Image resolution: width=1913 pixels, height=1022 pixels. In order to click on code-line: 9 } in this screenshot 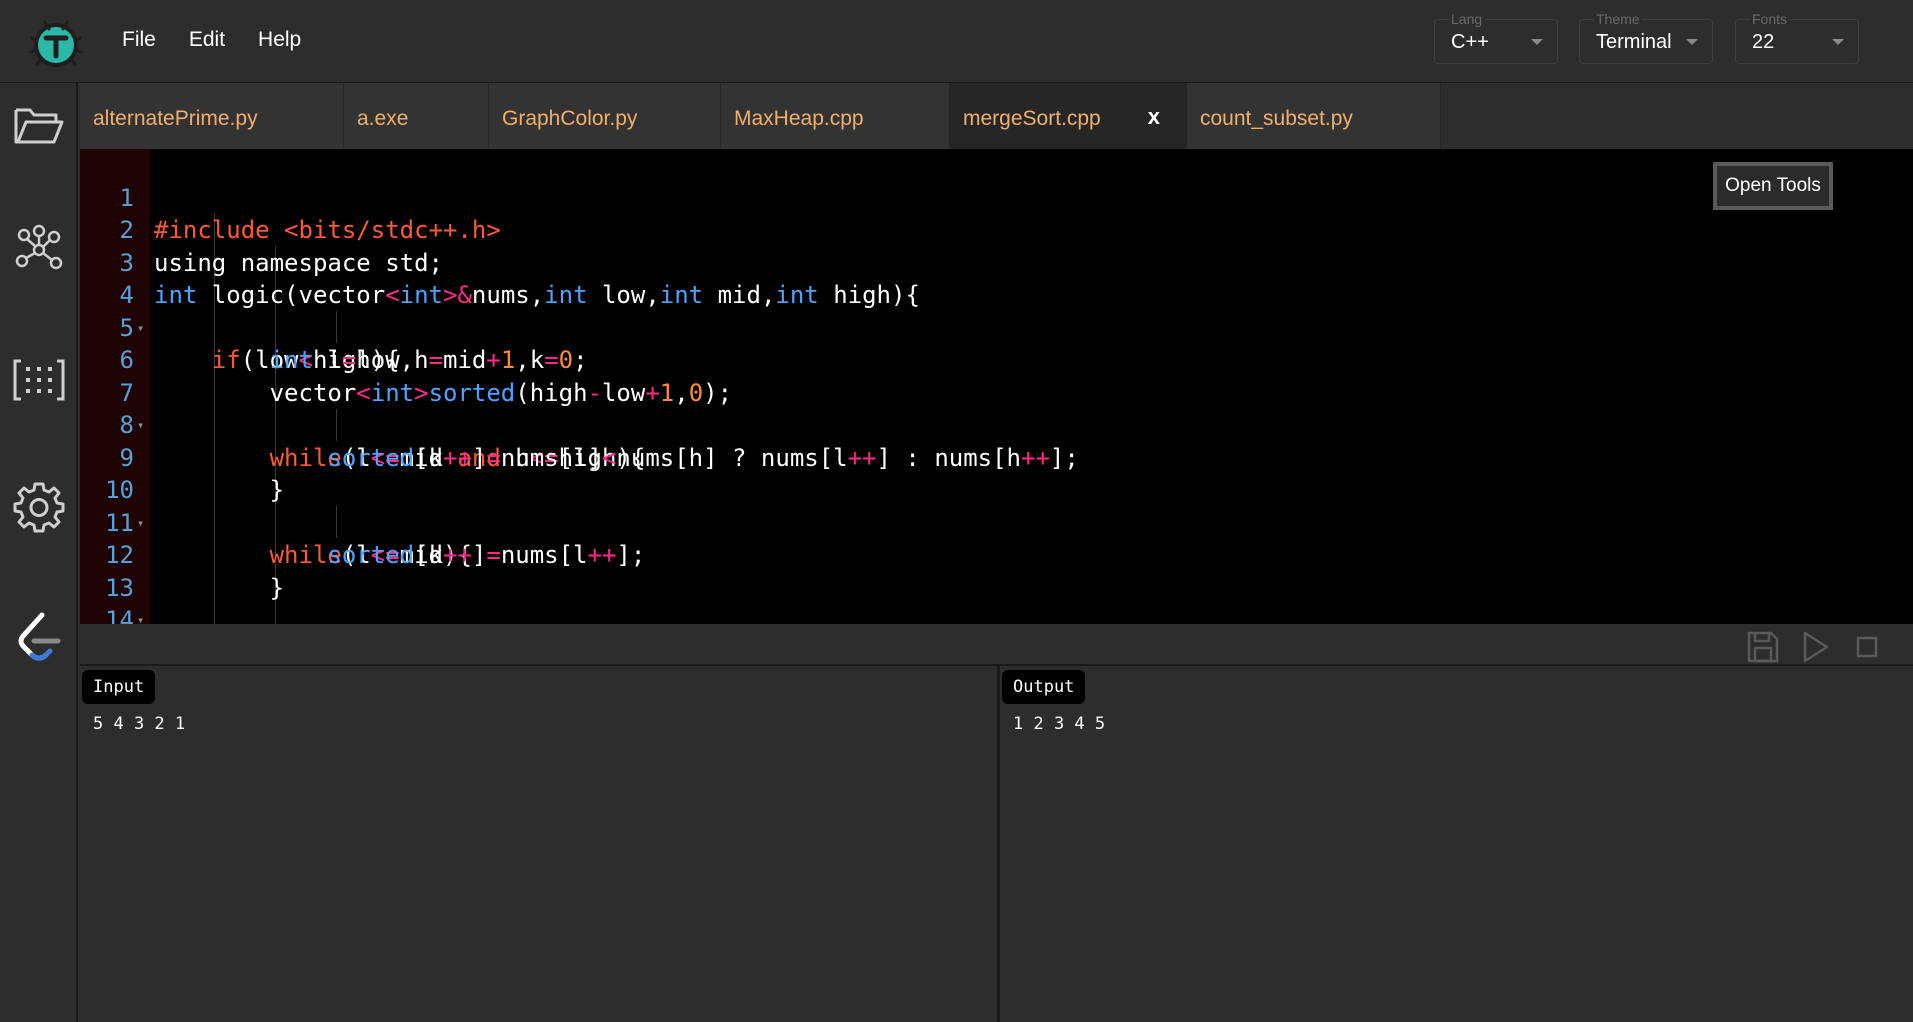, I will do `click(182, 457)`.